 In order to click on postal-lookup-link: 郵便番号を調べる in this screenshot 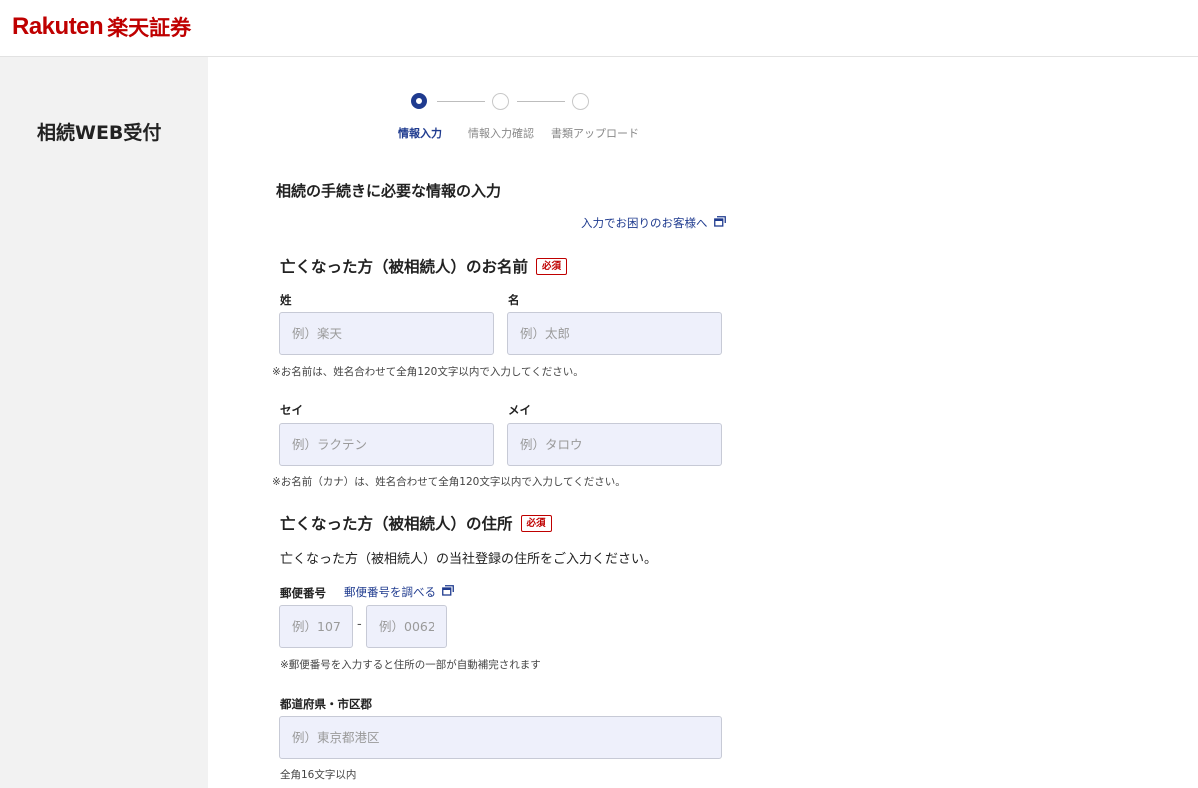, I will do `click(399, 592)`.